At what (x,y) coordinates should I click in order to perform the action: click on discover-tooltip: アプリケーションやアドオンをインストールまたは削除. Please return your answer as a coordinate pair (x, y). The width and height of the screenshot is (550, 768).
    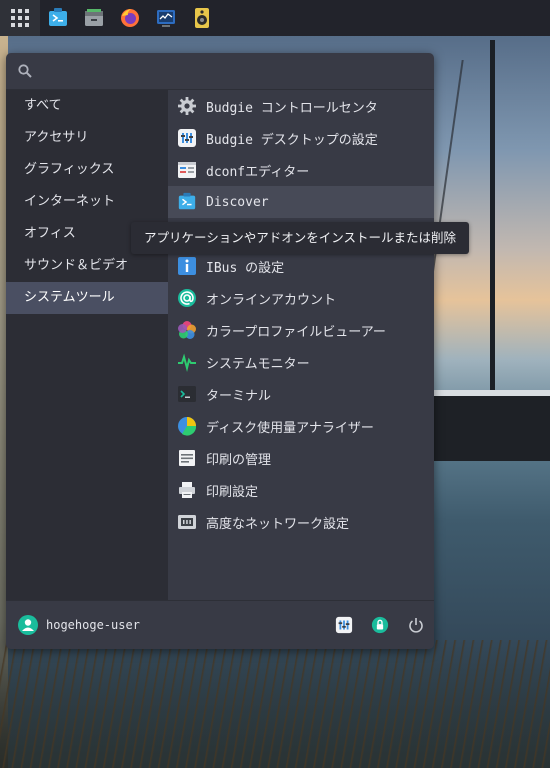
    Looking at the image, I should click on (300, 238).